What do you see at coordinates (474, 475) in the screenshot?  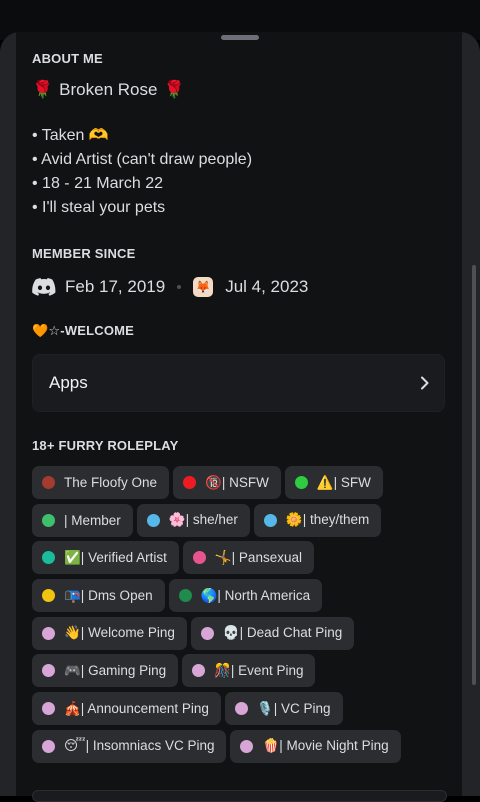 I see `scrollbar` at bounding box center [474, 475].